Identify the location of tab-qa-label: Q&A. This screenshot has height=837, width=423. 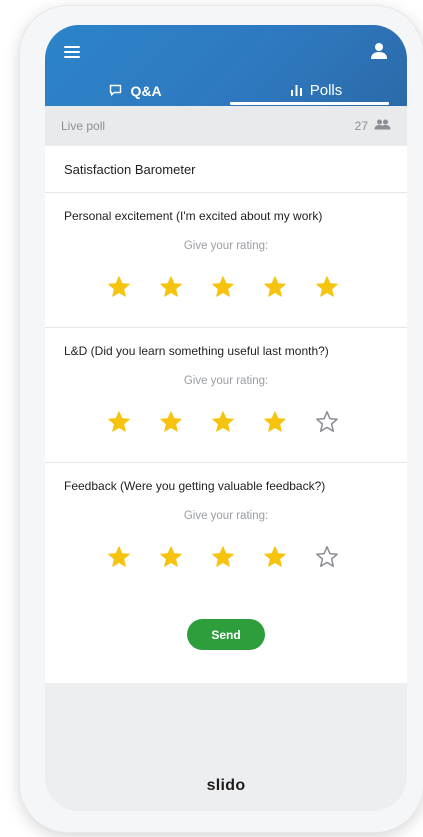
(146, 90).